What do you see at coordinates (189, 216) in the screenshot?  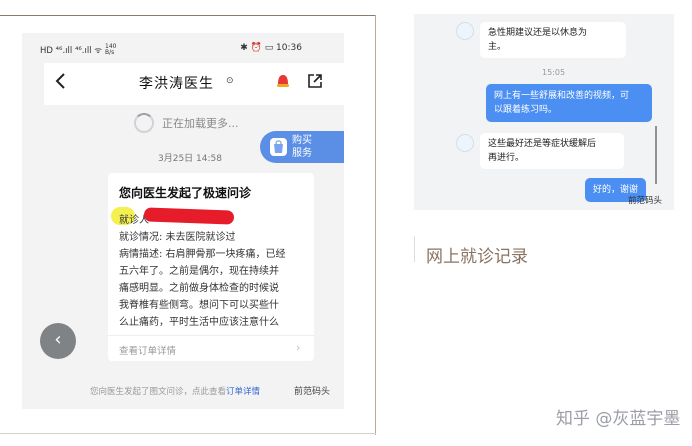 I see `red-redaction-mark` at bounding box center [189, 216].